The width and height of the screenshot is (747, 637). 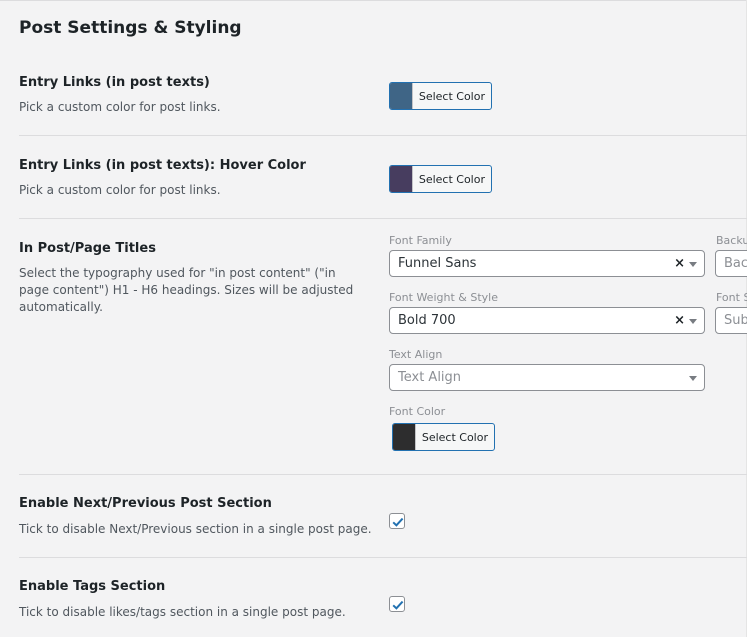 I want to click on entry-links-hover-label: Entry Links (in post texts): Hover Color, so click(x=162, y=165).